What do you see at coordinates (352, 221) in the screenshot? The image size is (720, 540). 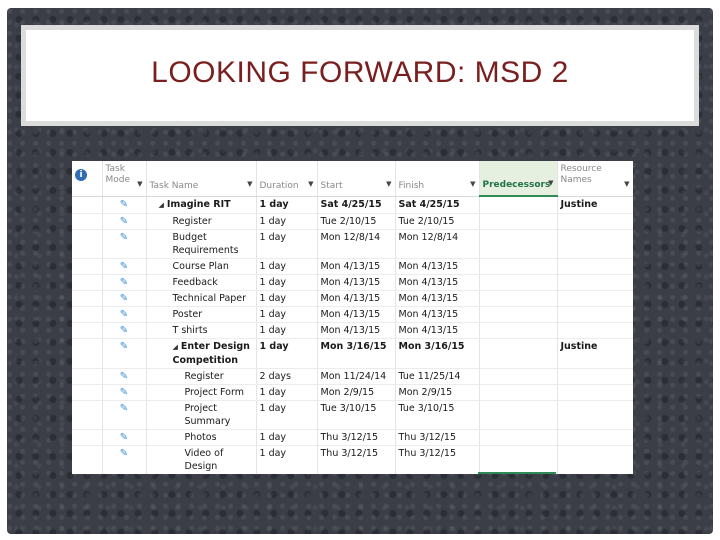 I see `table-row: ✎ Register 1 day Tue 2/10/15 Tue 2/10/15` at bounding box center [352, 221].